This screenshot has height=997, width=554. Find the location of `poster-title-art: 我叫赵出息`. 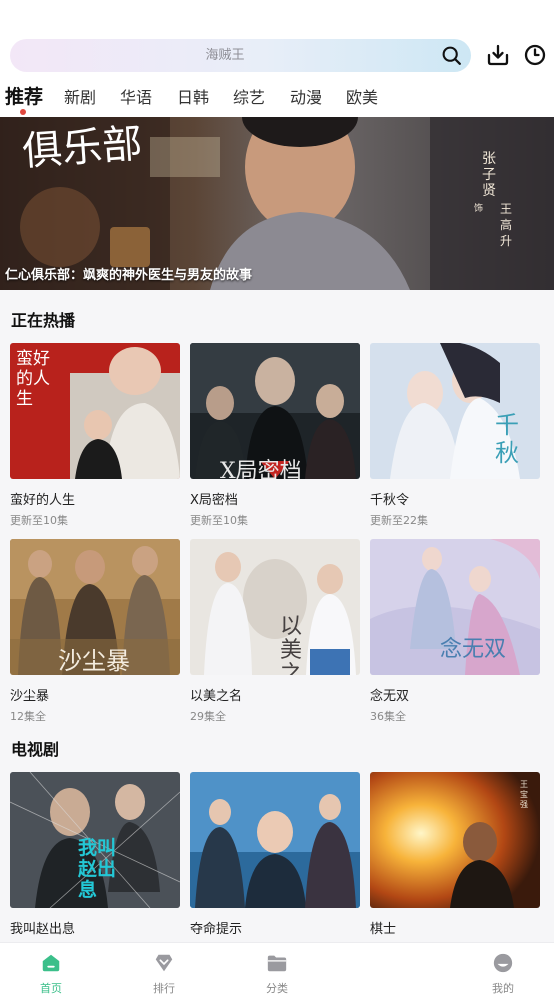

poster-title-art: 我叫赵出息 is located at coordinates (97, 869).